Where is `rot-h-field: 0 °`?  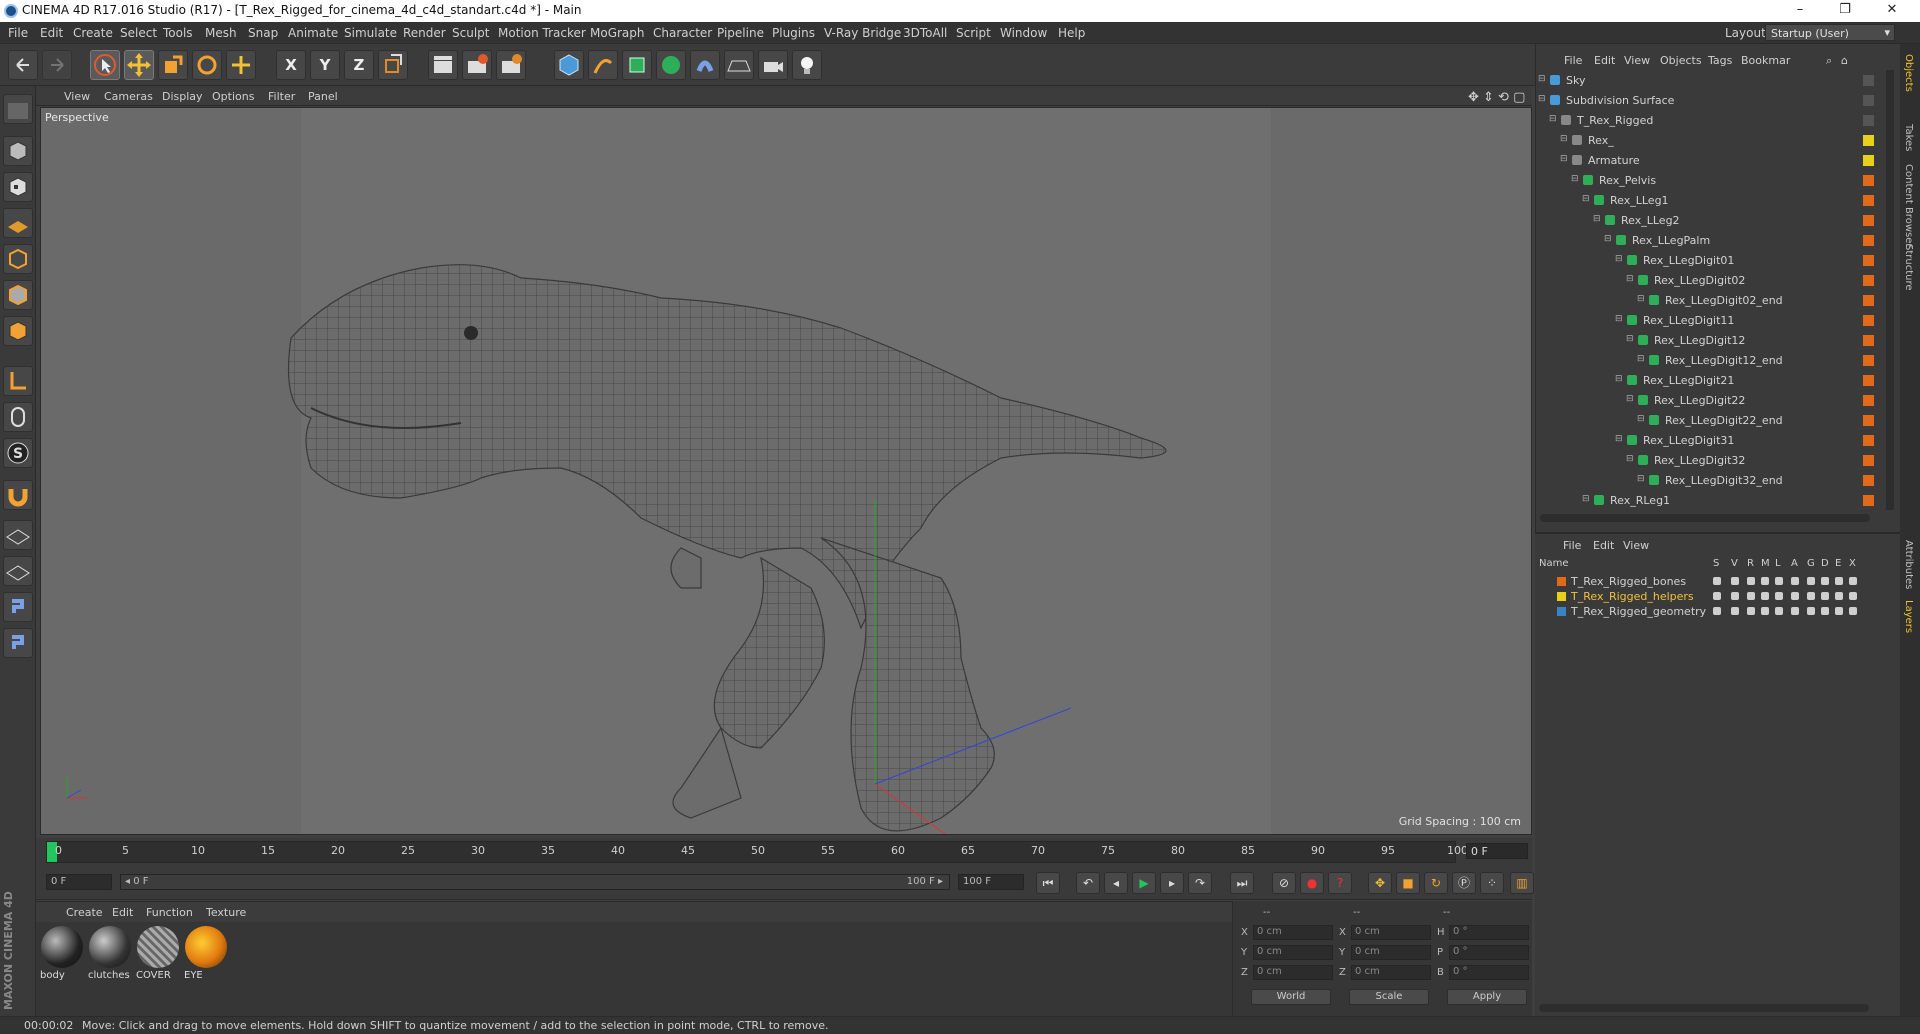
rot-h-field: 0 ° is located at coordinates (1489, 932).